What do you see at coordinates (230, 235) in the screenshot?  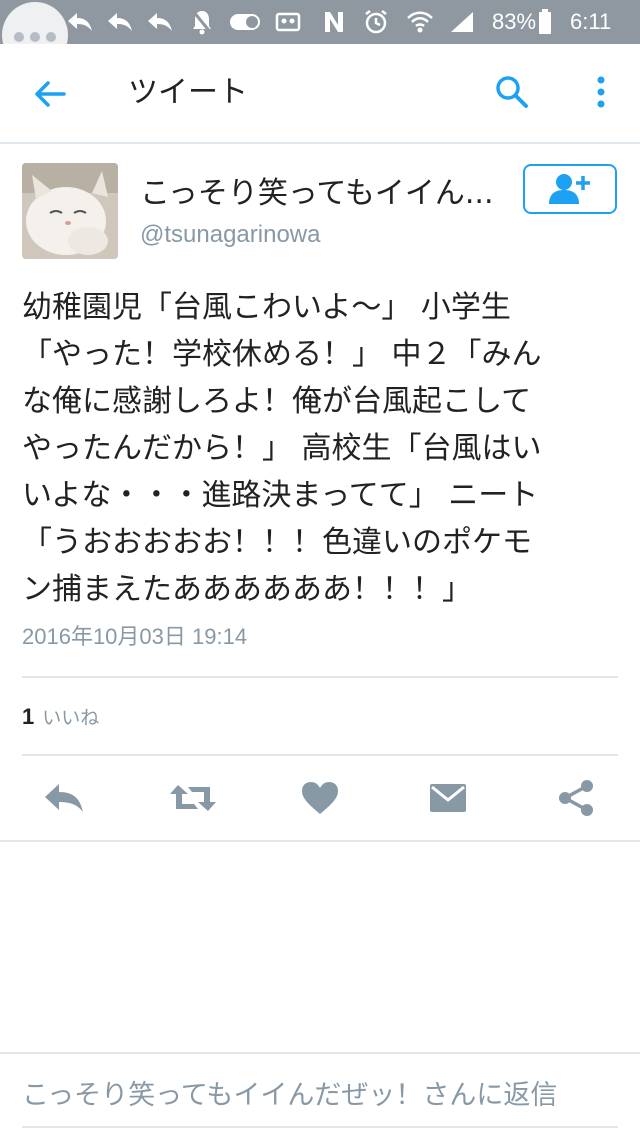 I see `user-handle: @tsunagarinowa` at bounding box center [230, 235].